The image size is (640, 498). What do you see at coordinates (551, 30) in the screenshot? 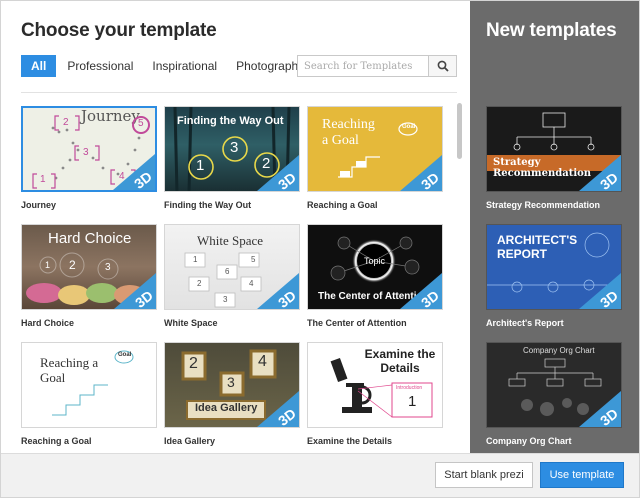
I see `new-templates-title: New templates` at bounding box center [551, 30].